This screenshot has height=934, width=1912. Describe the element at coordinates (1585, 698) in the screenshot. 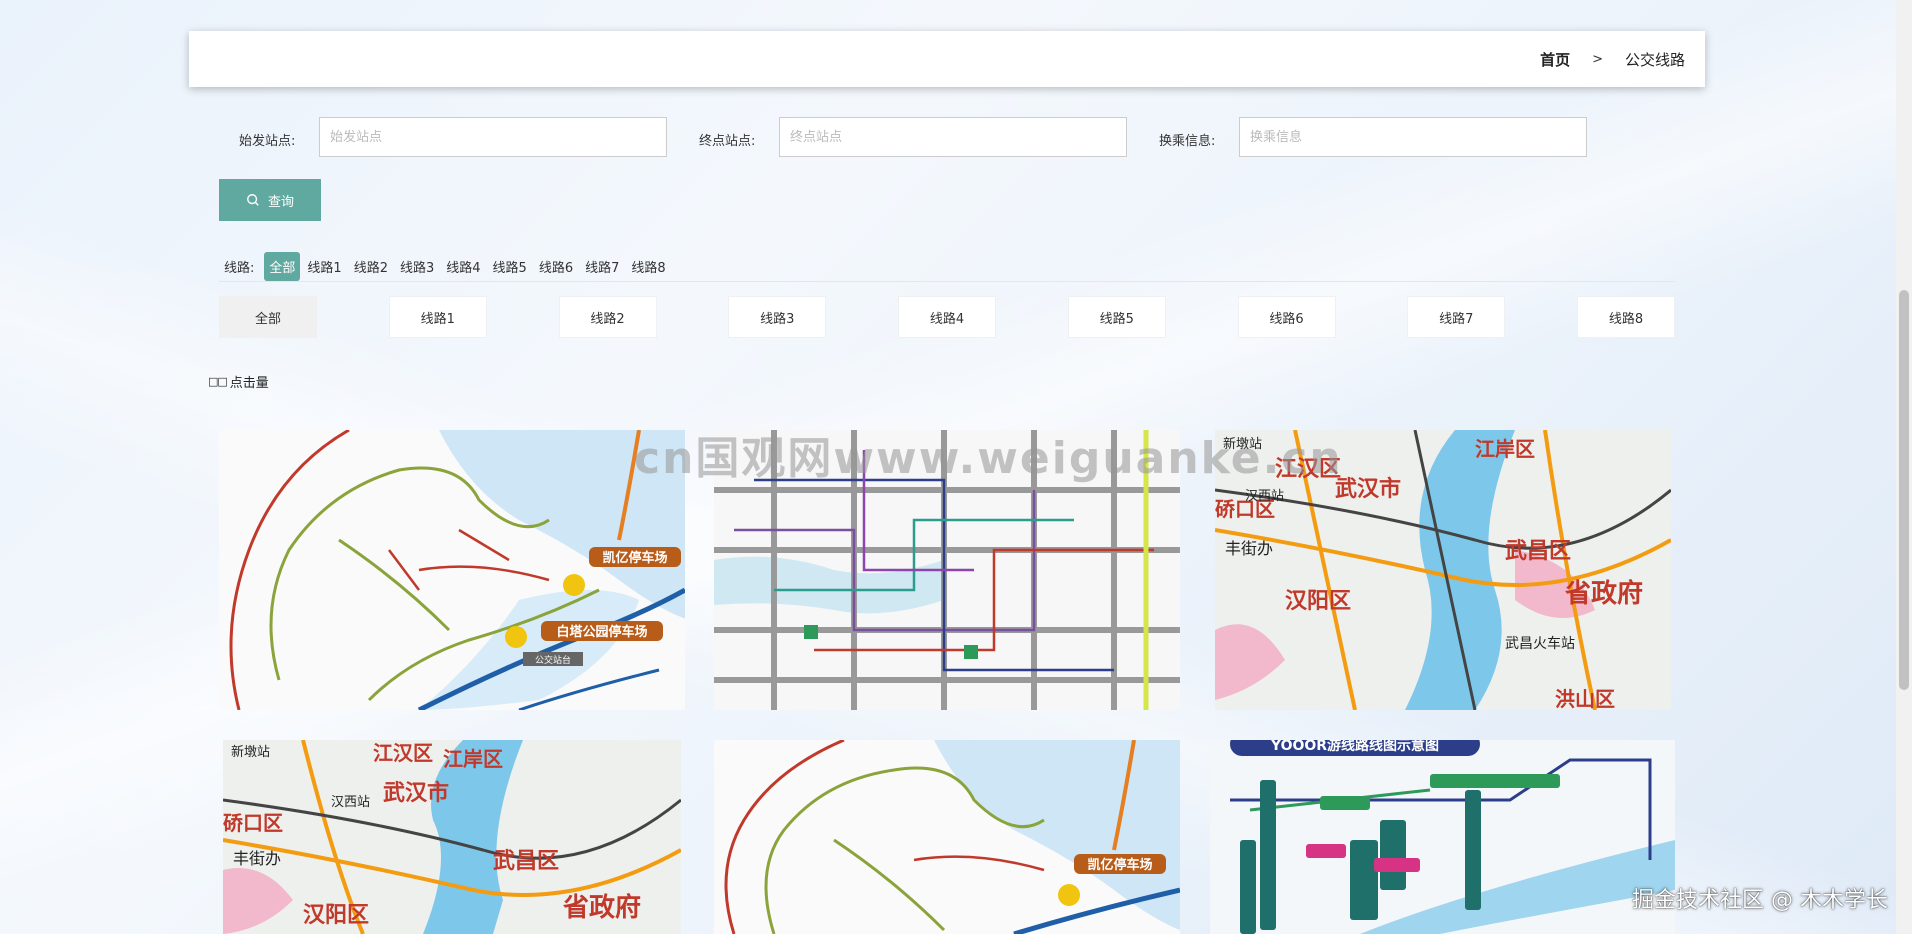

I see `map-label-hongshan: 洪山区` at that location.